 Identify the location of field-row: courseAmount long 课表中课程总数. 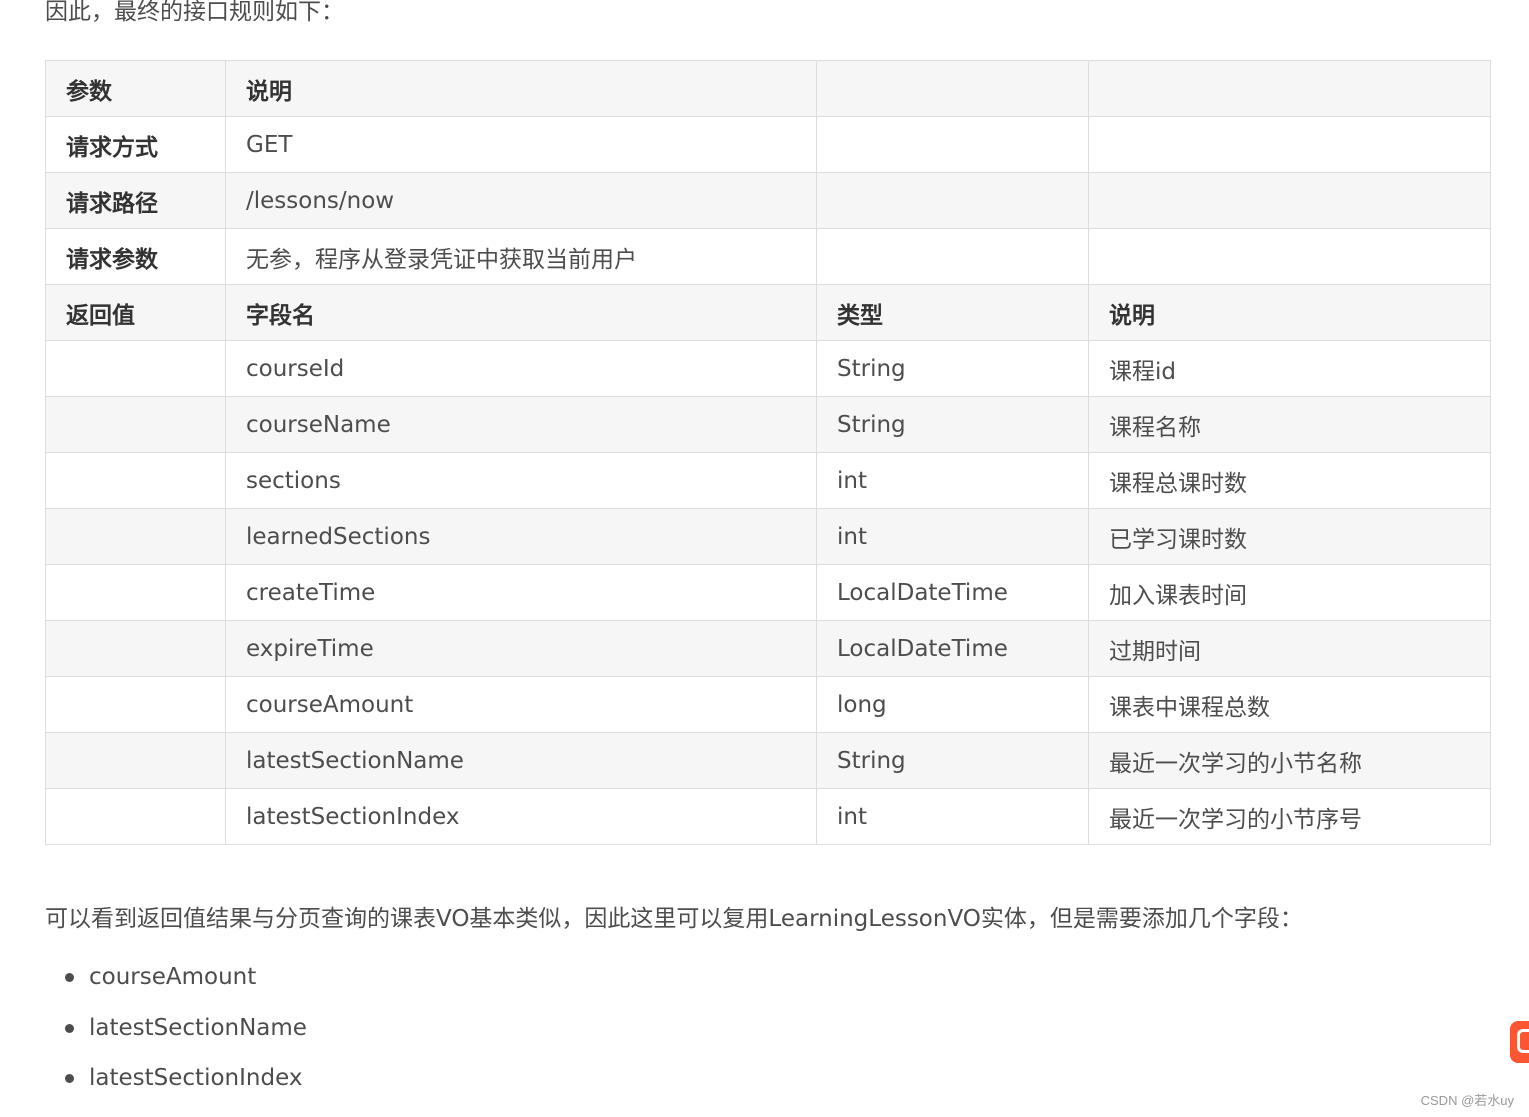
(768, 704).